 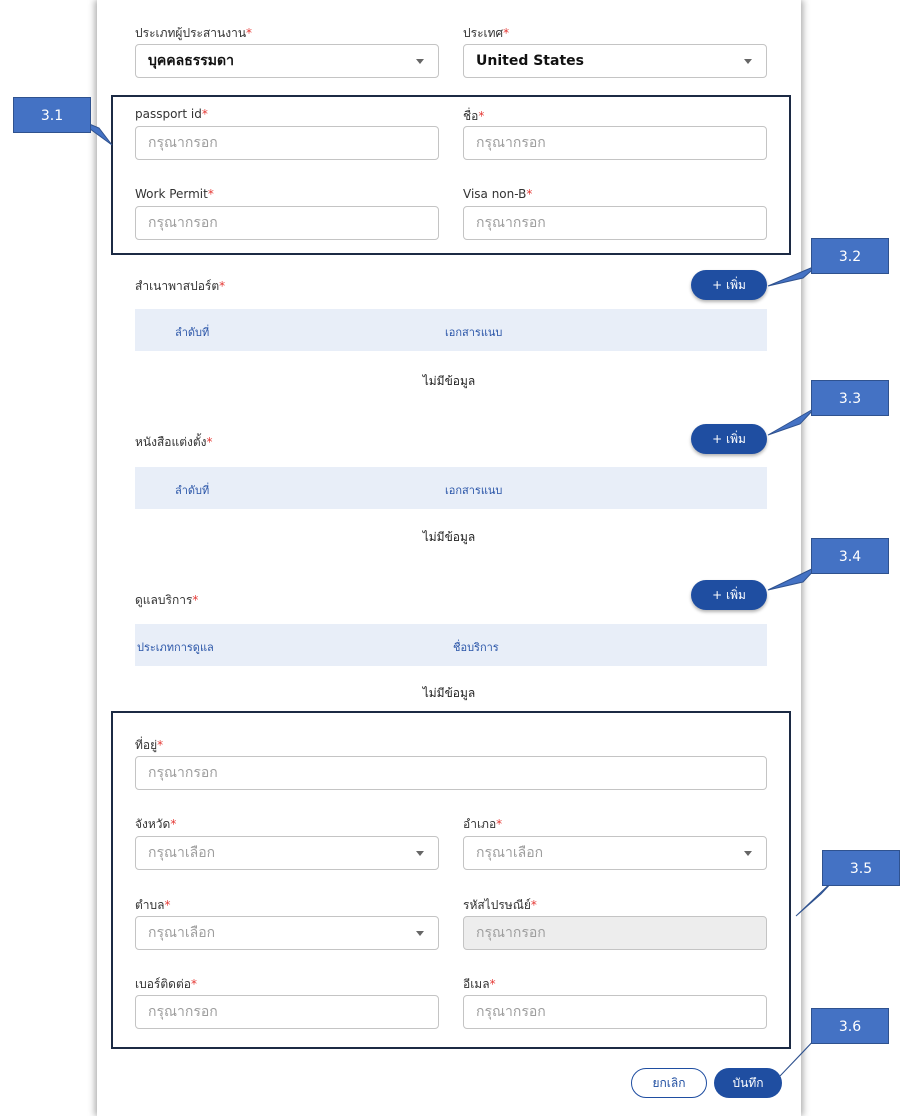 I want to click on cancel-button: ยกเลิก, so click(x=669, y=1083).